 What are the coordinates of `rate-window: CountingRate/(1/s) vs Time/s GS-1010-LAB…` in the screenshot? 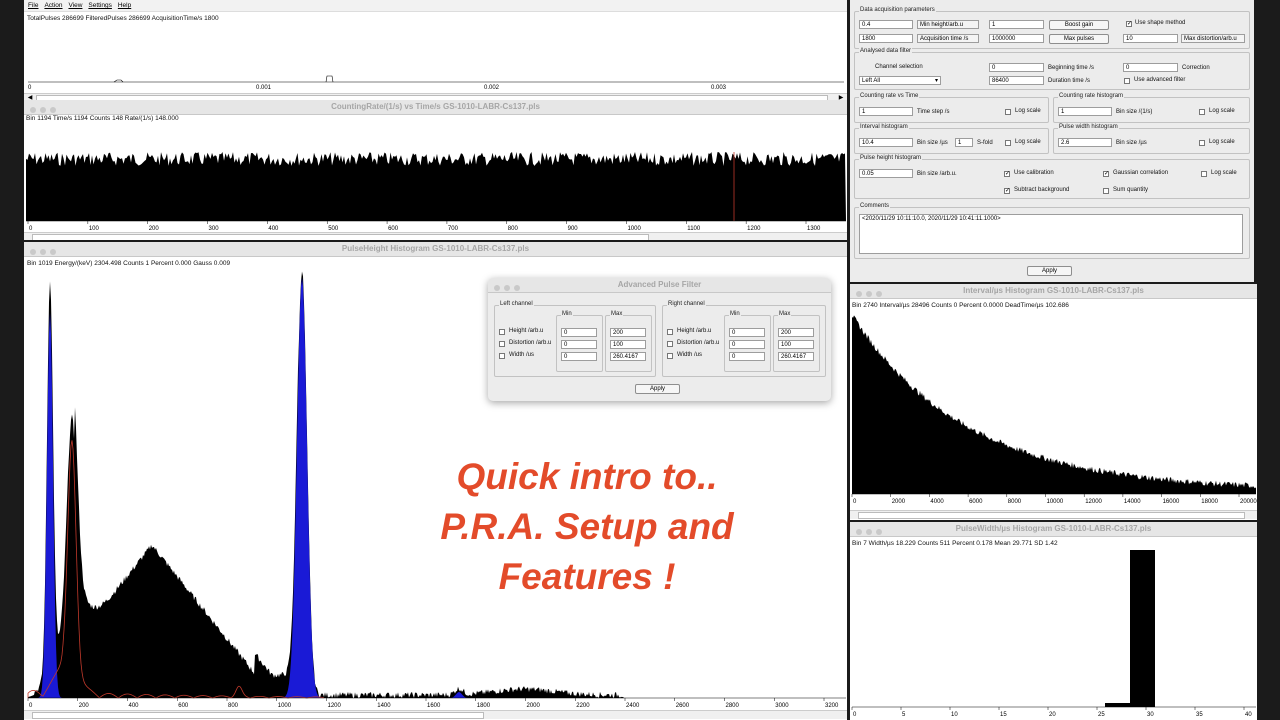 It's located at (435, 170).